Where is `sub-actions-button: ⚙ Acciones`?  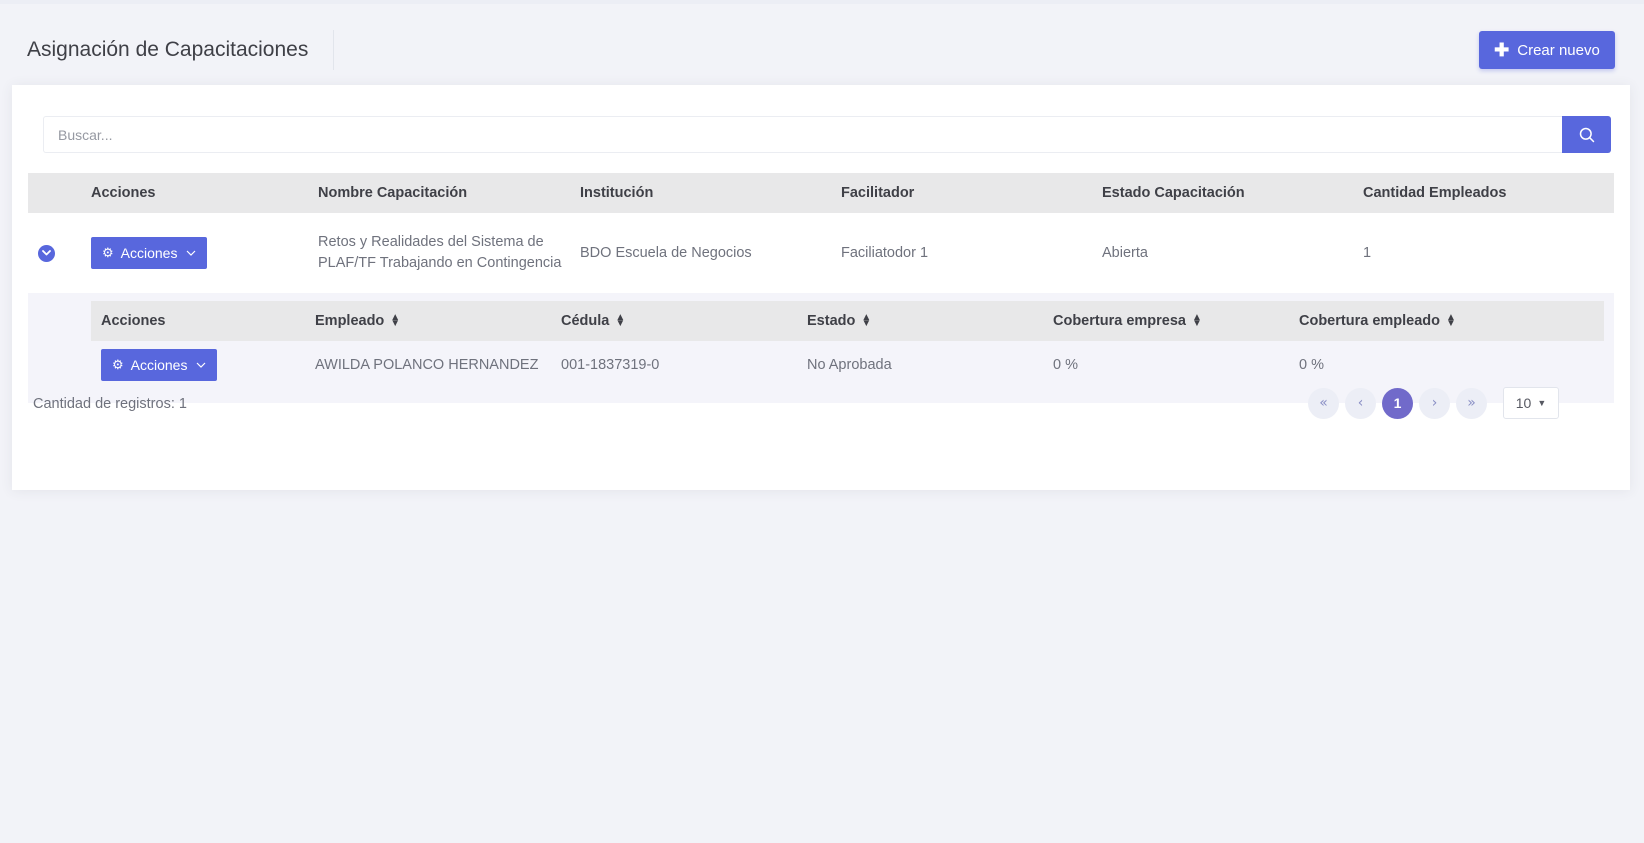 sub-actions-button: ⚙ Acciones is located at coordinates (159, 365).